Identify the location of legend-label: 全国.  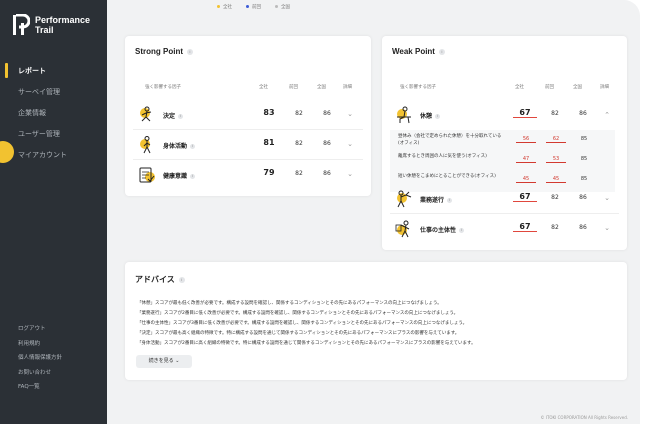
(285, 7).